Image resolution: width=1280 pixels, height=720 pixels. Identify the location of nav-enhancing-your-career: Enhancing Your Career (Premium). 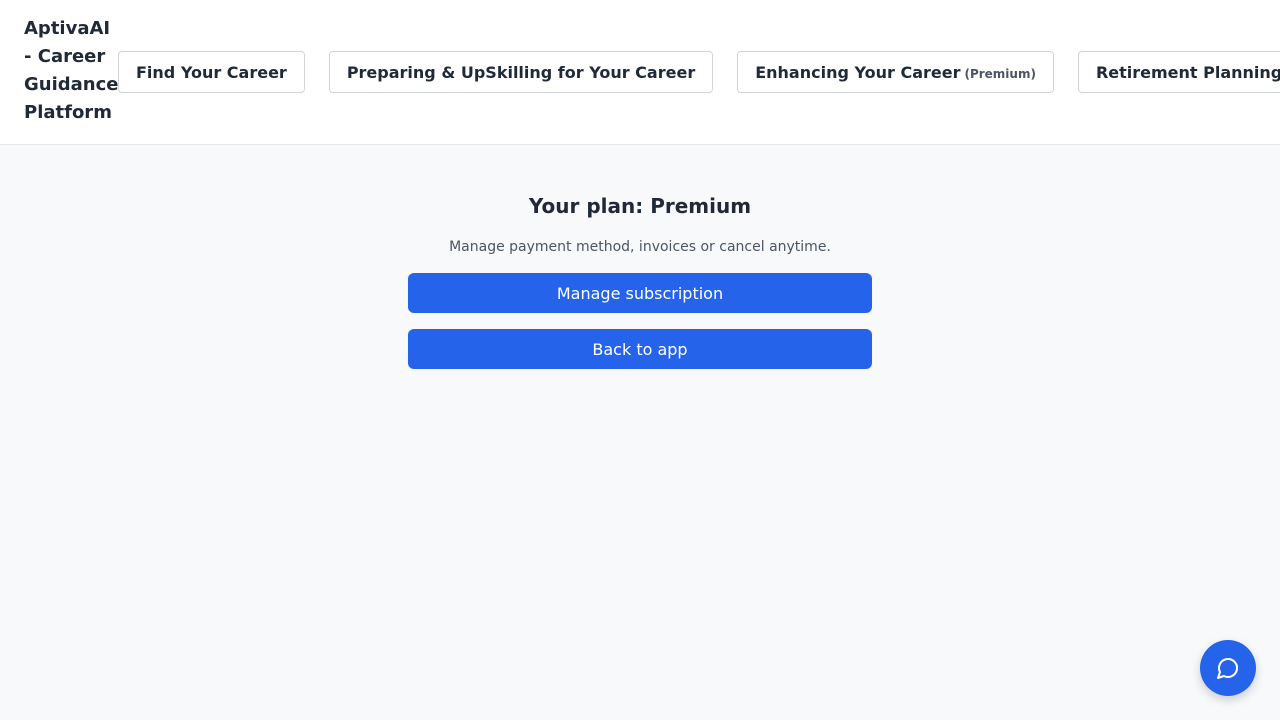
(895, 72).